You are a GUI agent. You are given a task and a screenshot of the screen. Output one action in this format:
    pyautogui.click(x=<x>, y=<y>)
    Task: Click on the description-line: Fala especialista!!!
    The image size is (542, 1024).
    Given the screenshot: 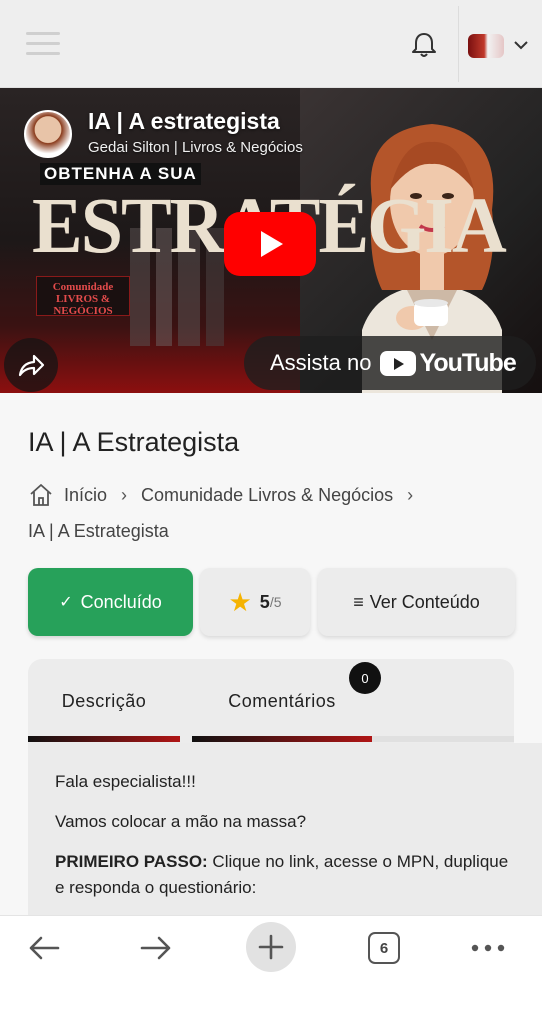 What is the action you would take?
    pyautogui.click(x=125, y=781)
    